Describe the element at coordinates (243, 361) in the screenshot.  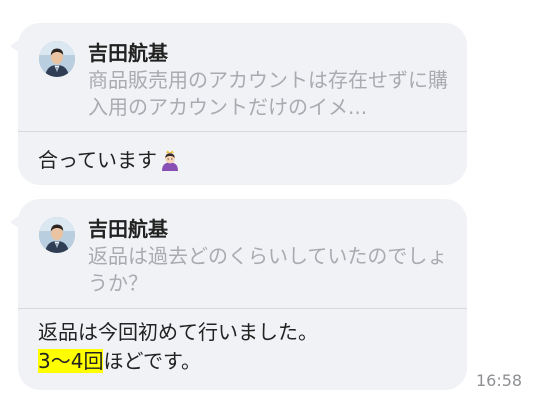
I see `reply-line-2: 3〜4回ほどです。` at that location.